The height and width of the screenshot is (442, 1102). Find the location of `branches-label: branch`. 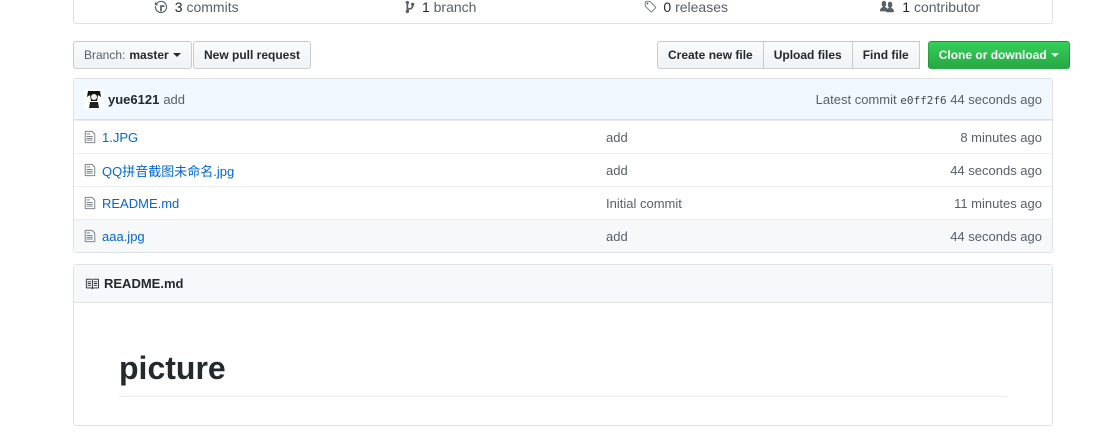

branches-label: branch is located at coordinates (455, 7).